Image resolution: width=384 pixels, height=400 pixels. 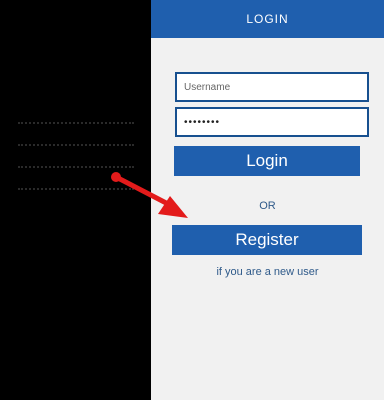 What do you see at coordinates (272, 87) in the screenshot?
I see `username-field: Username` at bounding box center [272, 87].